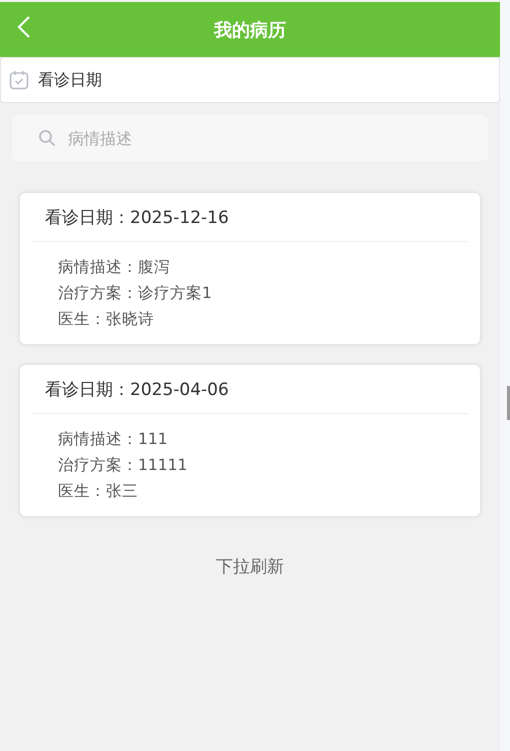 This screenshot has height=751, width=510. What do you see at coordinates (135, 293) in the screenshot?
I see `record-detail: 治疗方案：诊疗方案1` at bounding box center [135, 293].